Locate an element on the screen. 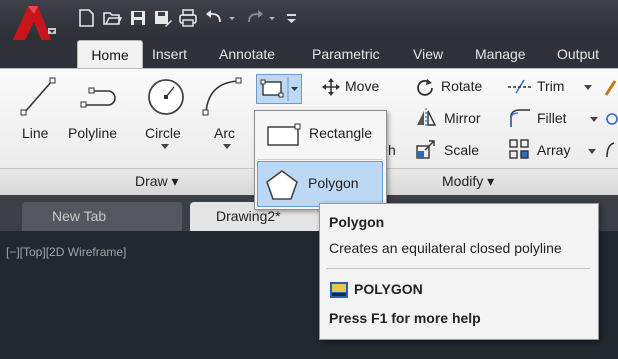 The height and width of the screenshot is (359, 618). polyline-icon is located at coordinates (101, 97).